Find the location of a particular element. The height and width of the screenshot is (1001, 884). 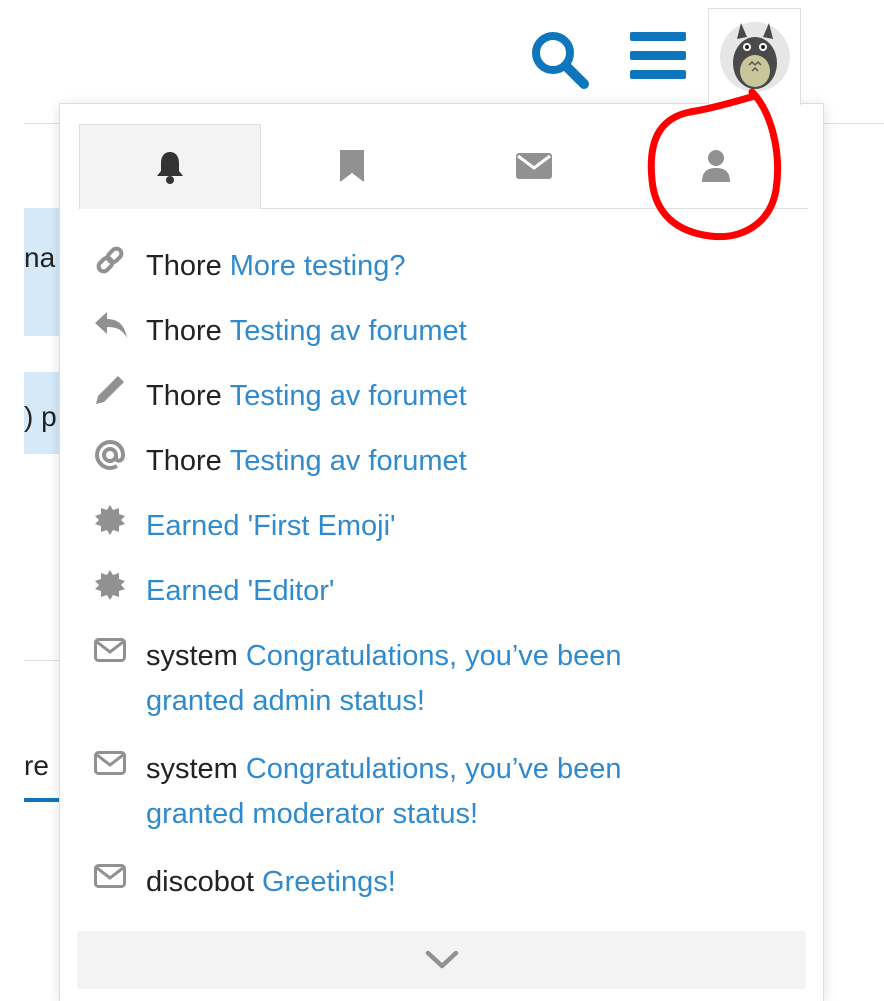

link-icon is located at coordinates (113, 260).